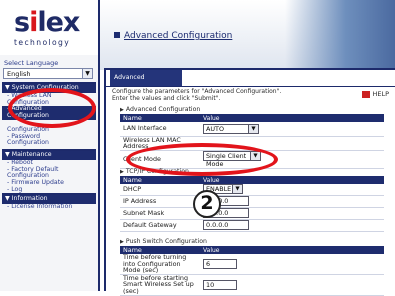 The height and width of the screenshot is (296, 395). Describe the element at coordinates (292, 284) in the screenshot. I see `row-value: 10` at that location.